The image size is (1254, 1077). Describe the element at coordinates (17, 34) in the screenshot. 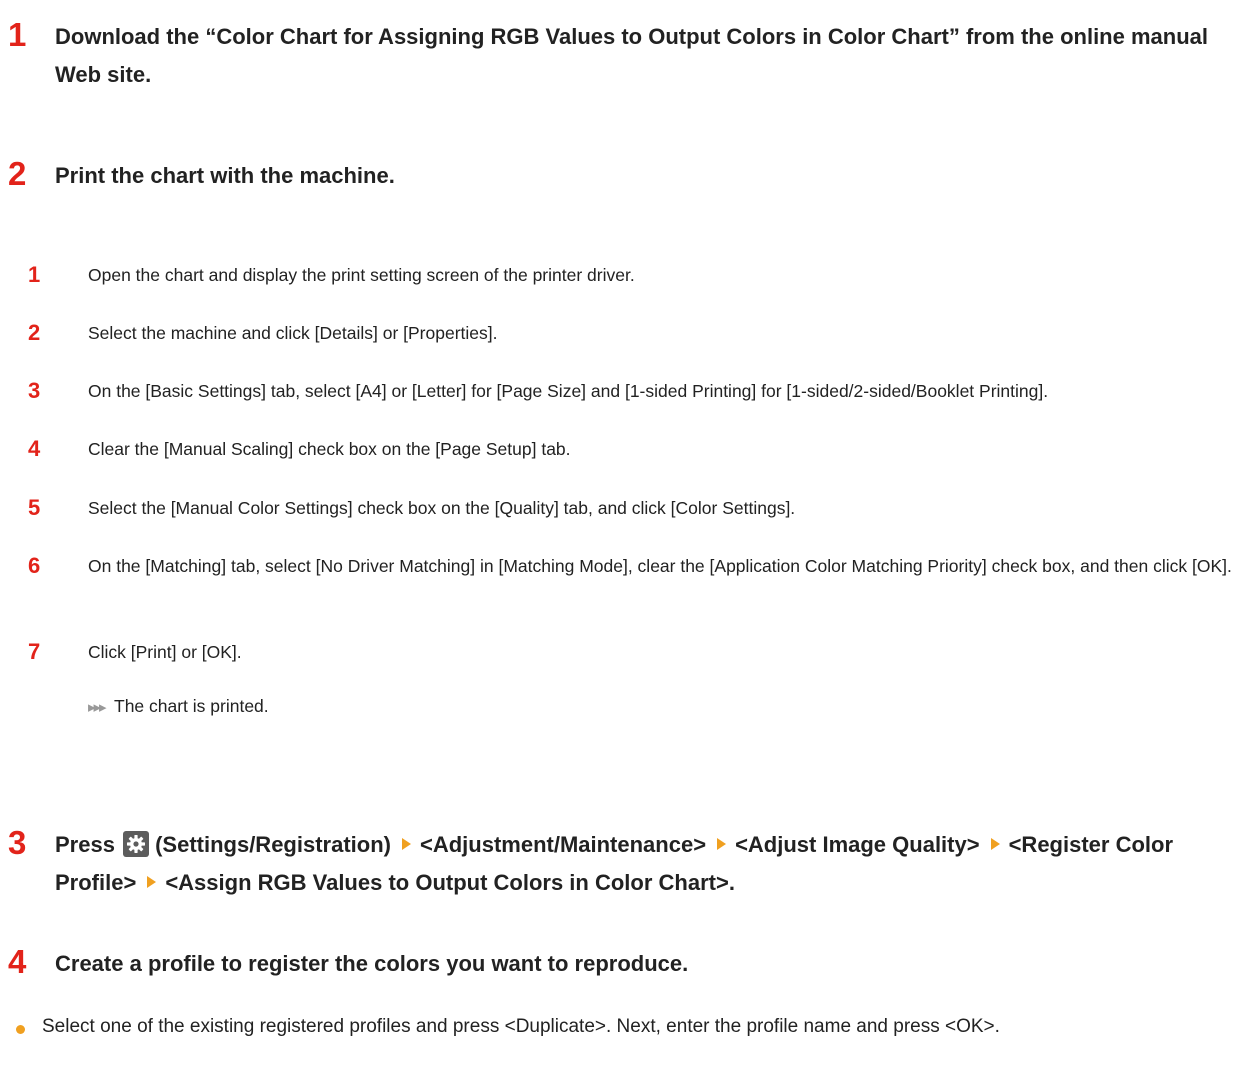

I see `step-number: 1` at that location.